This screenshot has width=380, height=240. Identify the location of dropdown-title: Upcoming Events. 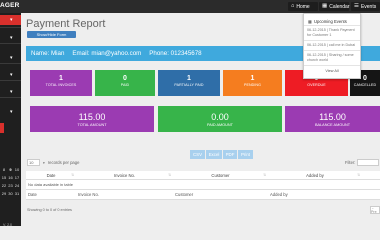
(330, 21).